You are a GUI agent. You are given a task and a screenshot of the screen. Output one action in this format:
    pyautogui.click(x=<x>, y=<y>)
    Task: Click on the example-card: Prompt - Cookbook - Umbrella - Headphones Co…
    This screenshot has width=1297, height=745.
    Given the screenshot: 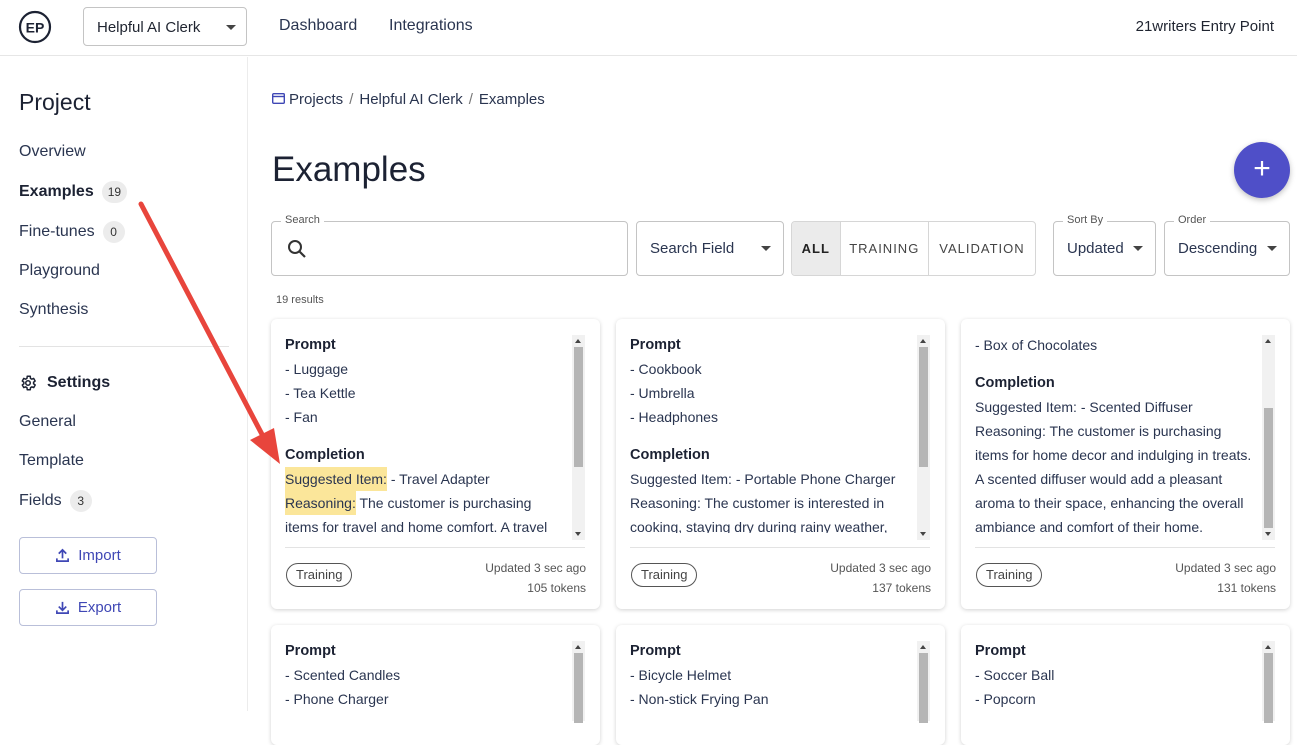 What is the action you would take?
    pyautogui.click(x=780, y=464)
    